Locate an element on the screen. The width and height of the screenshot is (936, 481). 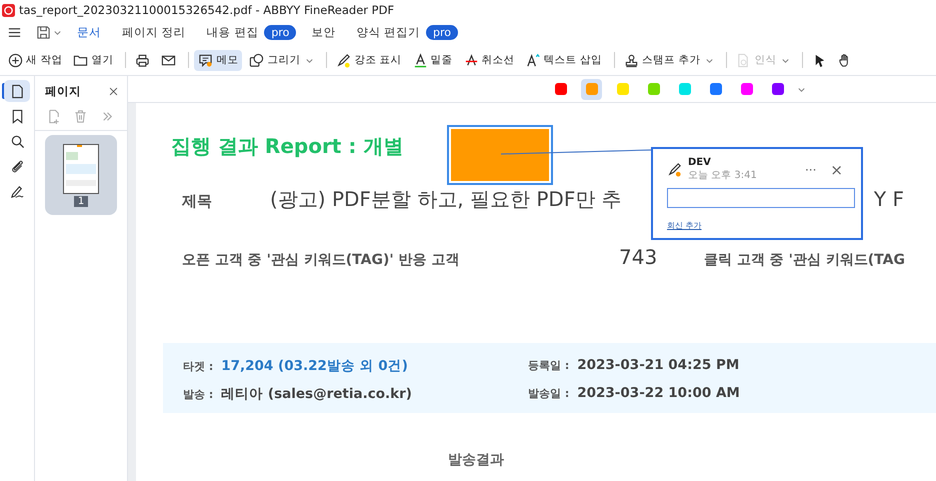
reply-link: 회신 추가 is located at coordinates (757, 225).